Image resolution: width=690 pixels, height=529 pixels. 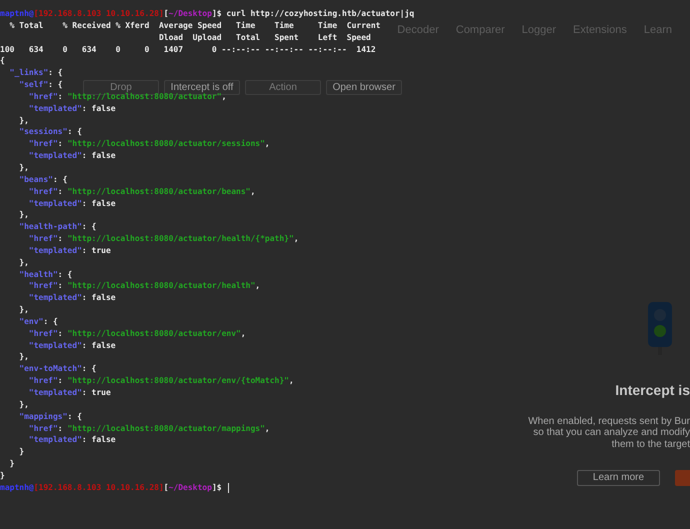 What do you see at coordinates (609, 433) in the screenshot?
I see `intercept-description: When enabled, requests sent by Bur so that you can analyze and modify them to the target` at bounding box center [609, 433].